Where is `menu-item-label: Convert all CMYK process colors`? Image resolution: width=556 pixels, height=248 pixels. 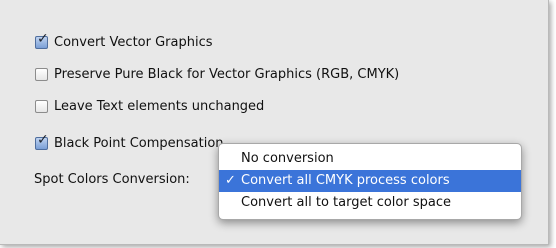 menu-item-label: Convert all CMYK process colors is located at coordinates (345, 180).